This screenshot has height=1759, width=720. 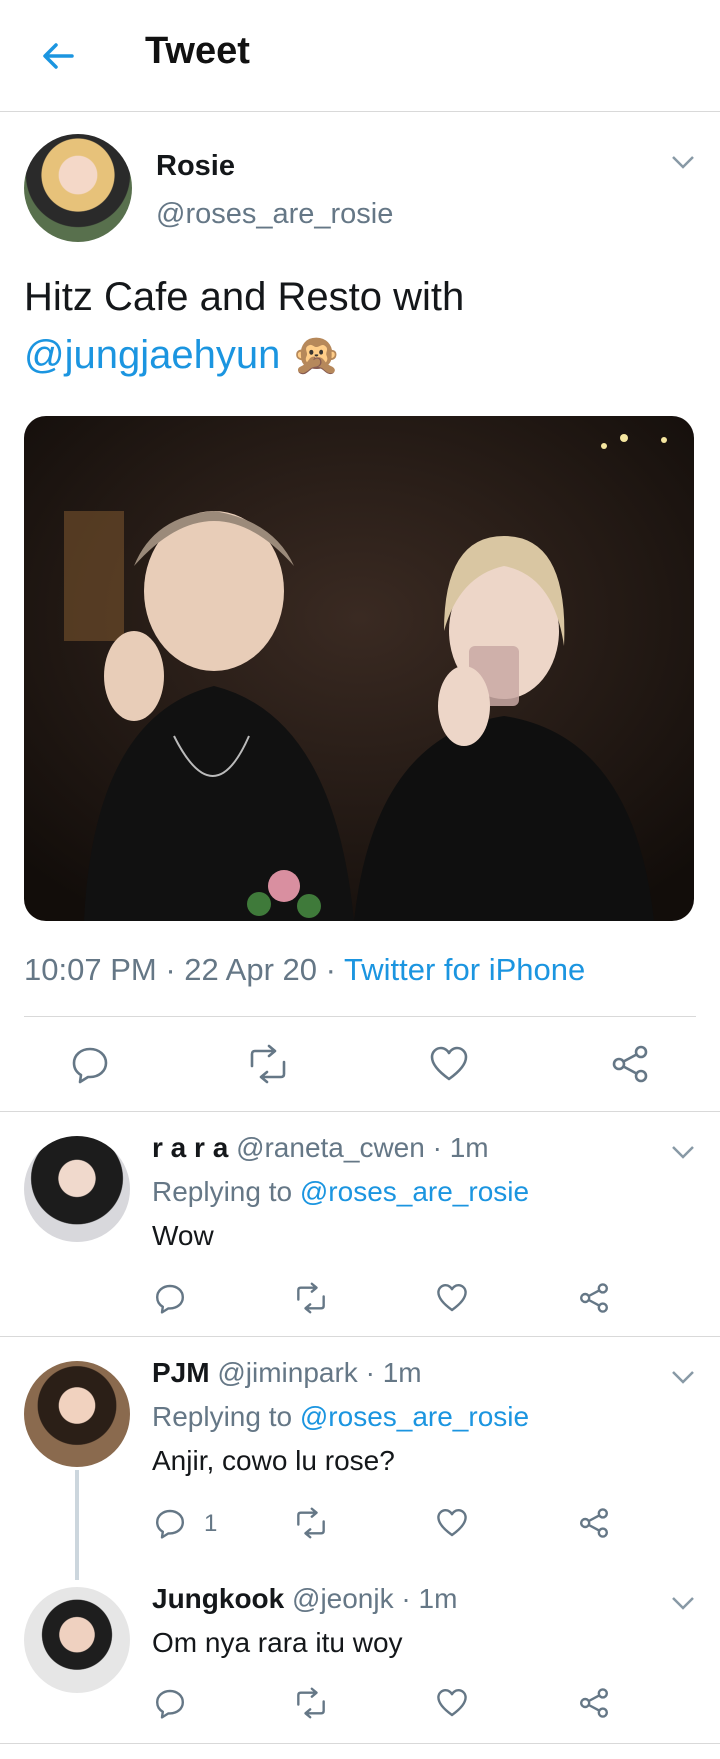 I want to click on reply-author-handle: @jiminpark, so click(x=287, y=1372).